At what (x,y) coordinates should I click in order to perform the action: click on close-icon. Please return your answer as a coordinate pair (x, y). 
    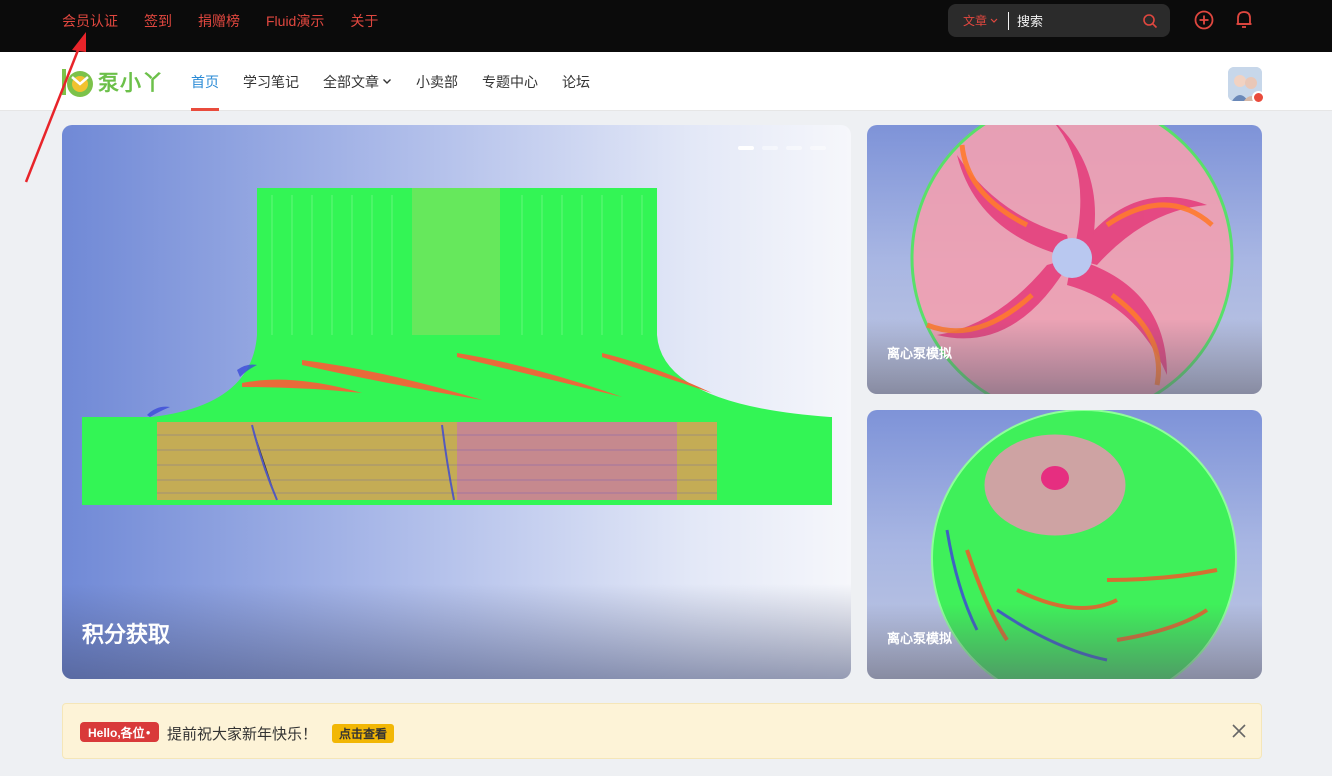
    Looking at the image, I should click on (1239, 731).